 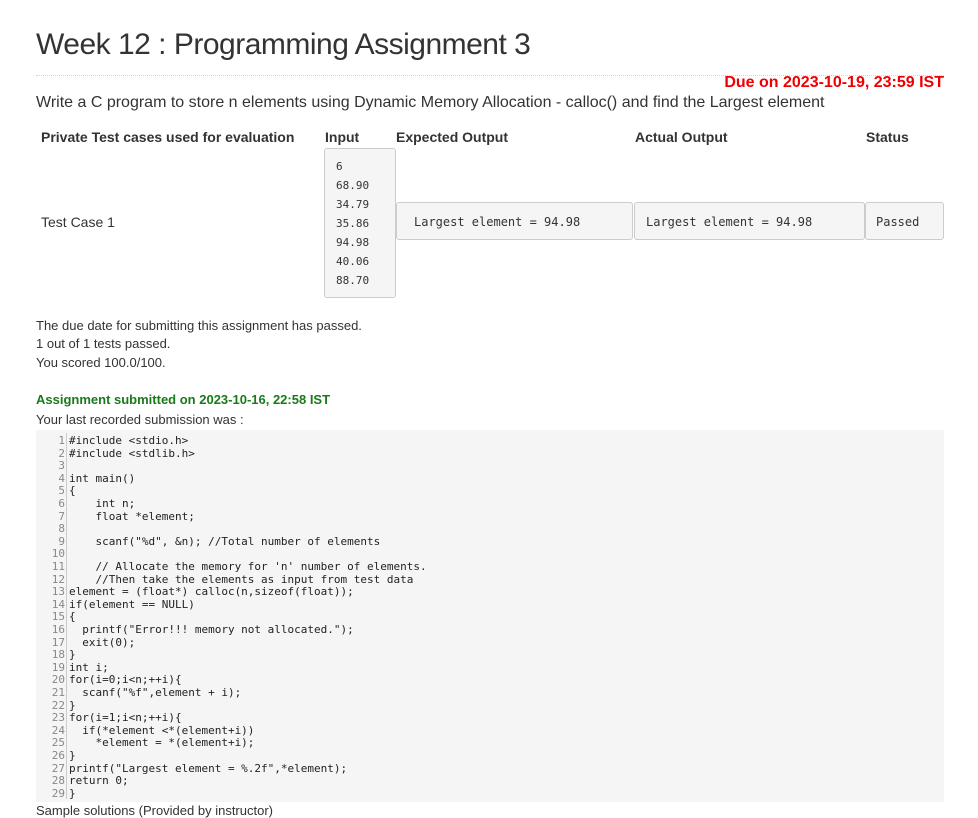 What do you see at coordinates (58, 743) in the screenshot?
I see `line-number: 25` at bounding box center [58, 743].